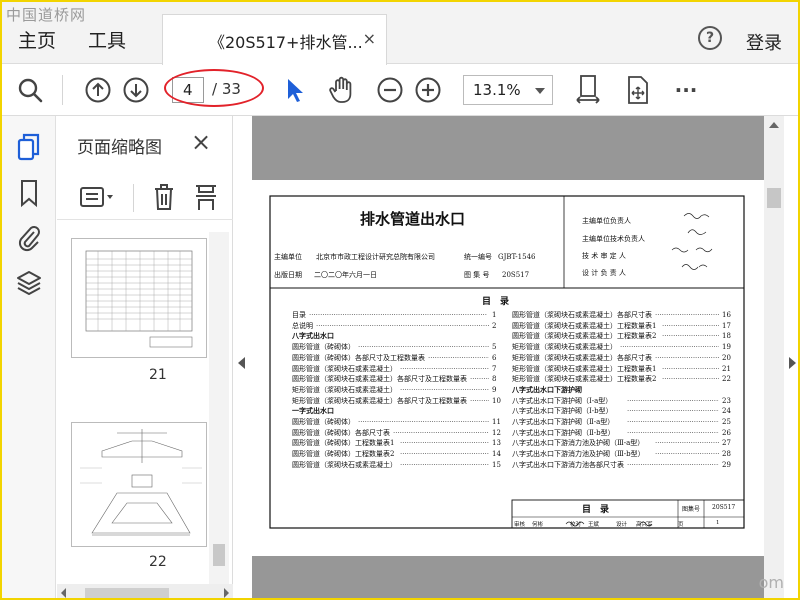  What do you see at coordinates (568, 465) in the screenshot?
I see `toc-entry: 八字式出水口下游消力池各部尺寸表` at bounding box center [568, 465].